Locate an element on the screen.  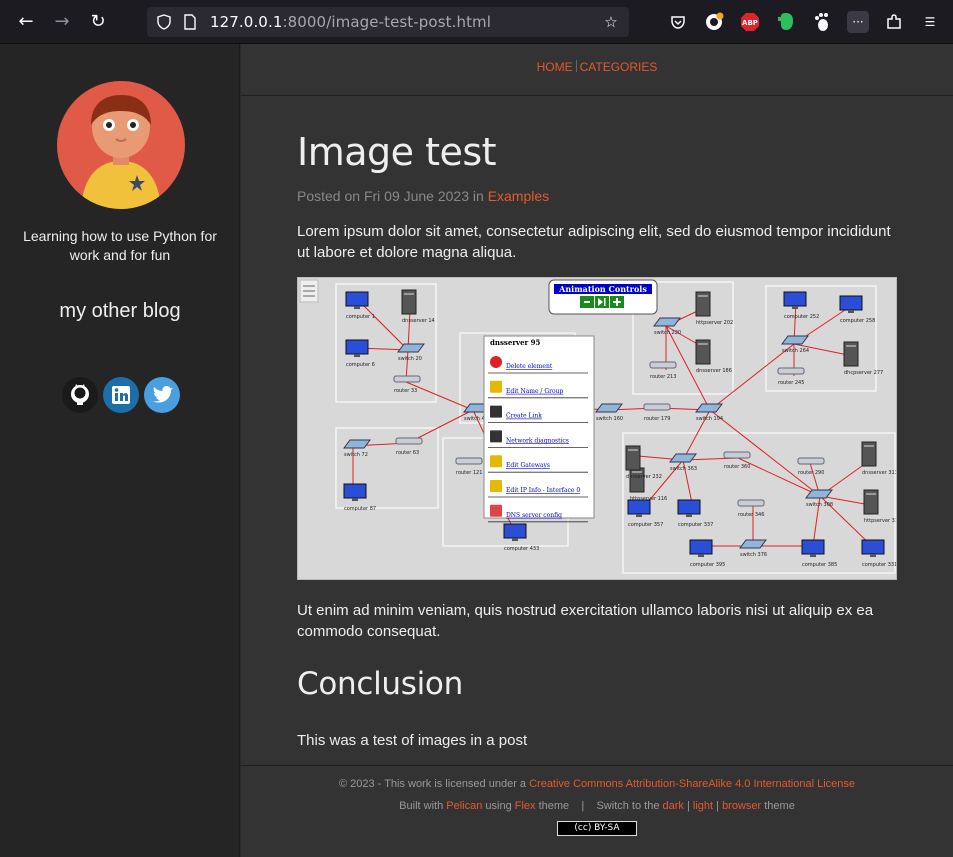
network-node: httpserver 319 is located at coordinates (880, 506).